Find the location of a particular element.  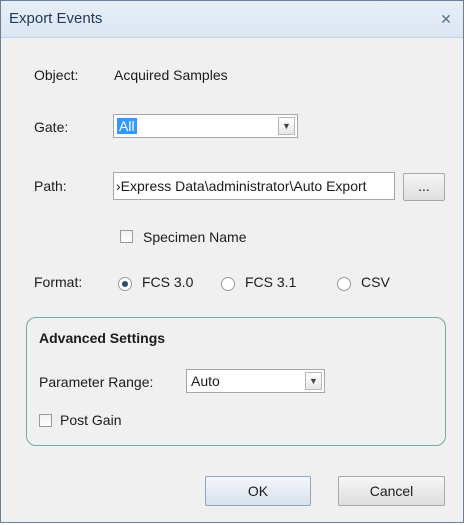

gate-selected-value: All is located at coordinates (127, 126).